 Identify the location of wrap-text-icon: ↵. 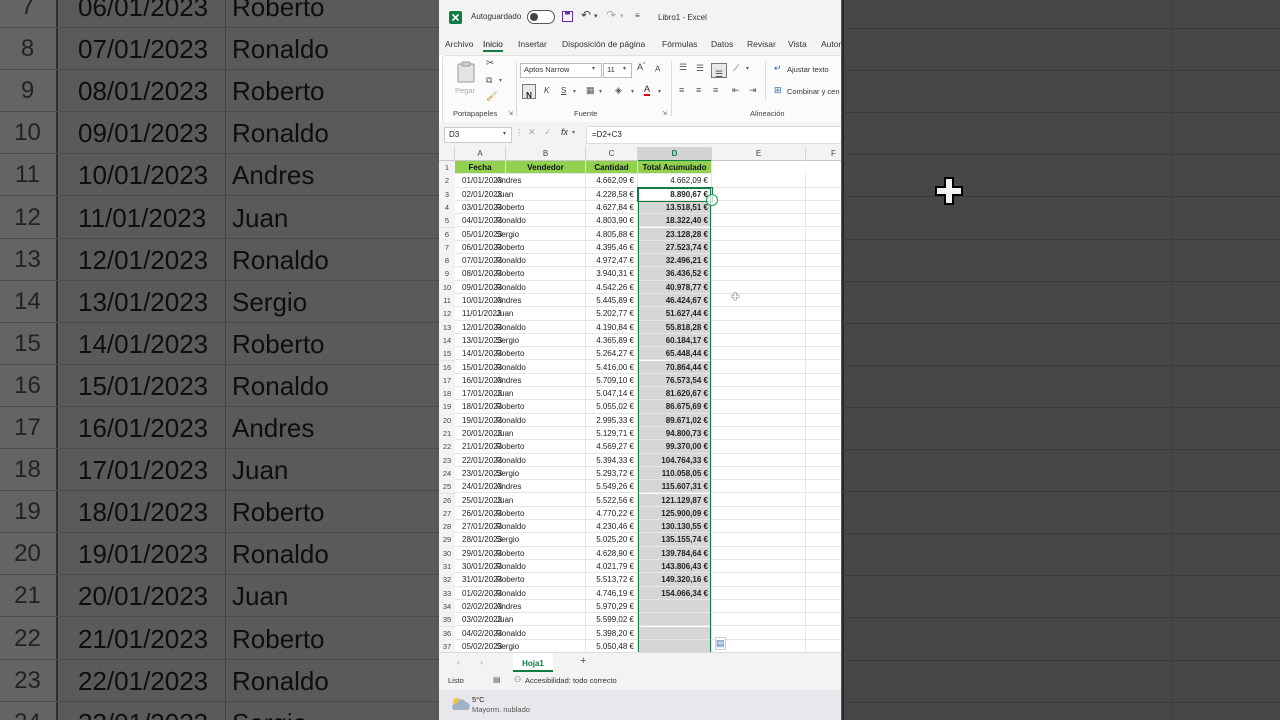
(778, 68).